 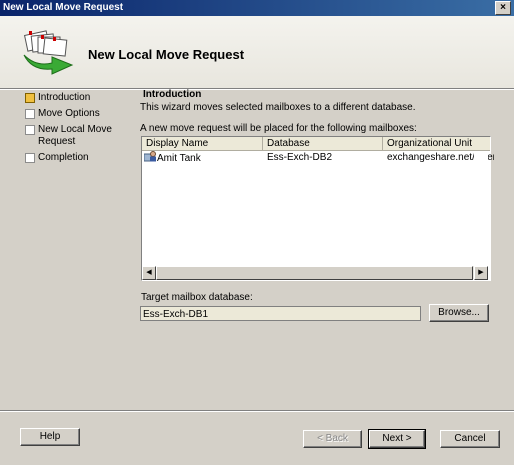 I want to click on scroll-right-icon: ▶, so click(x=481, y=273).